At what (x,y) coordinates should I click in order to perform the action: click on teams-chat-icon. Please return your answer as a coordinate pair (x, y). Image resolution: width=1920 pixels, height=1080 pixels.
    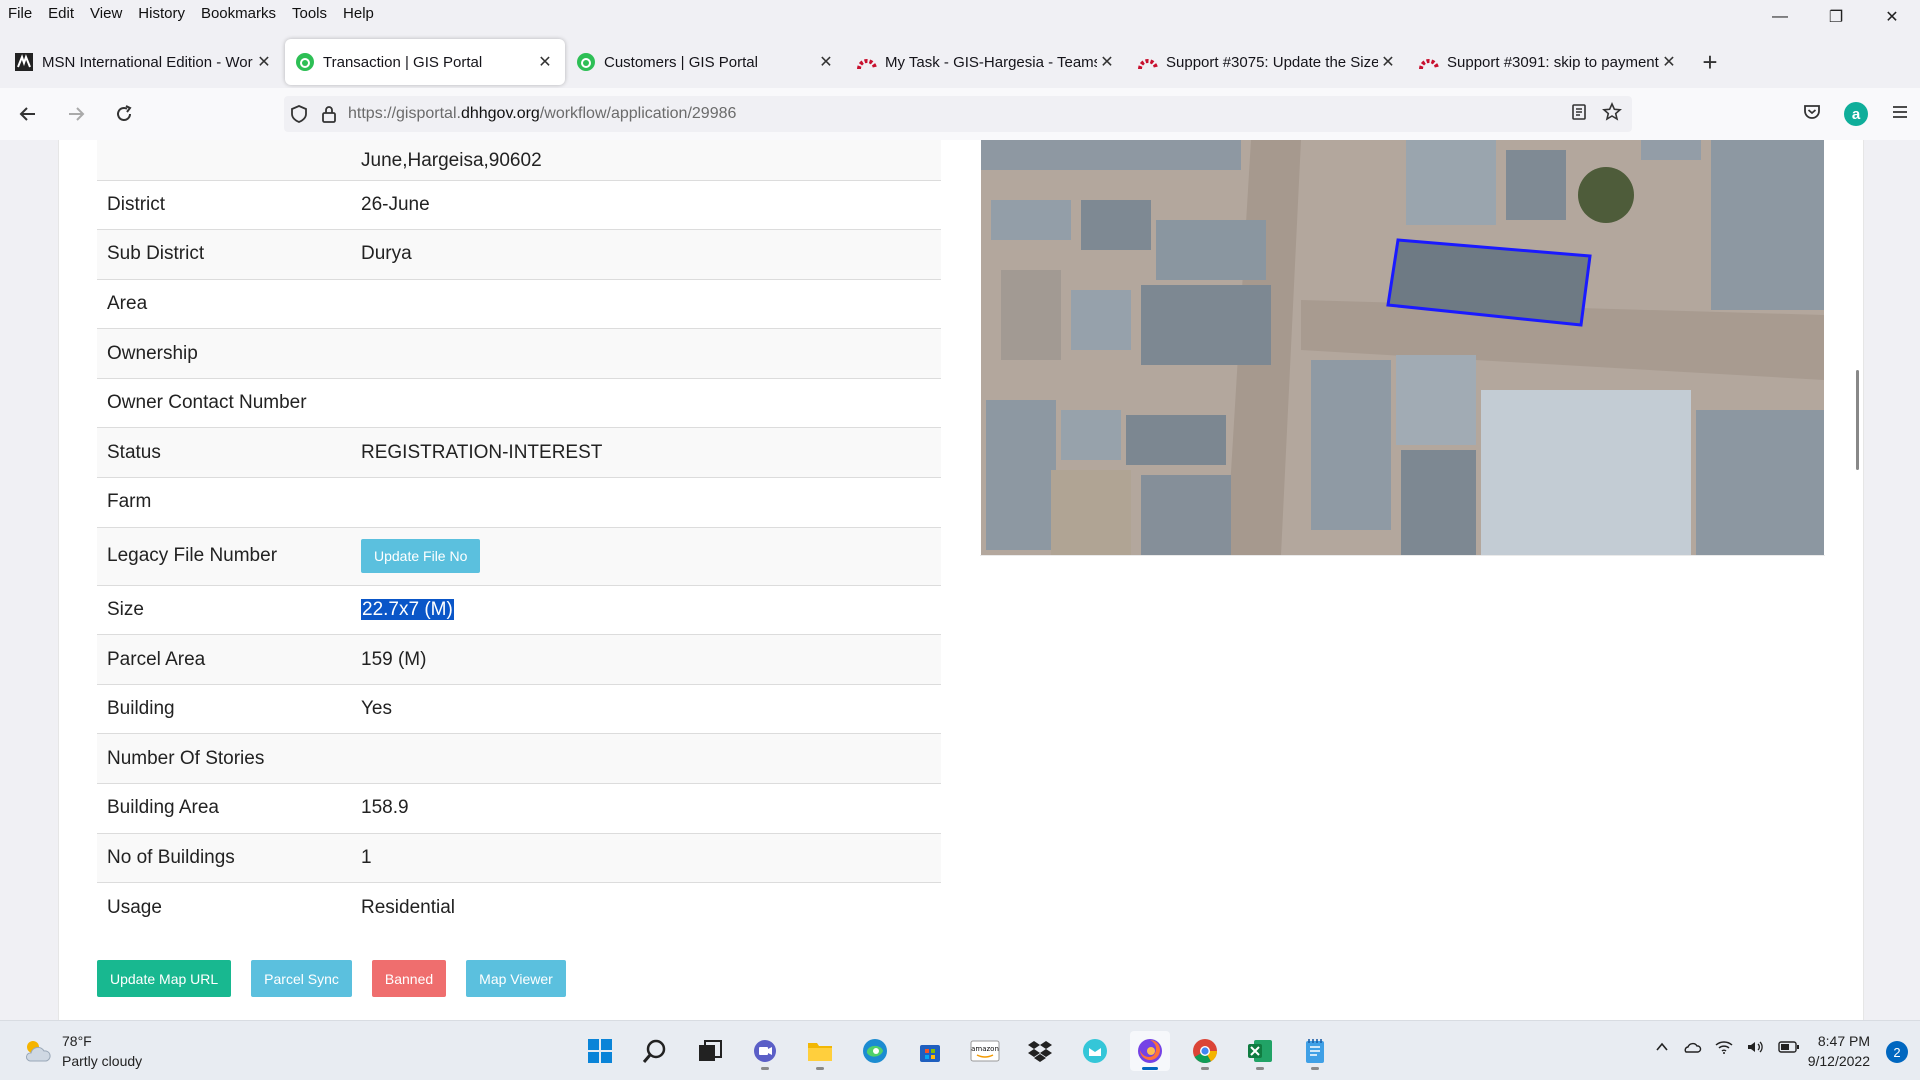
    Looking at the image, I should click on (765, 1051).